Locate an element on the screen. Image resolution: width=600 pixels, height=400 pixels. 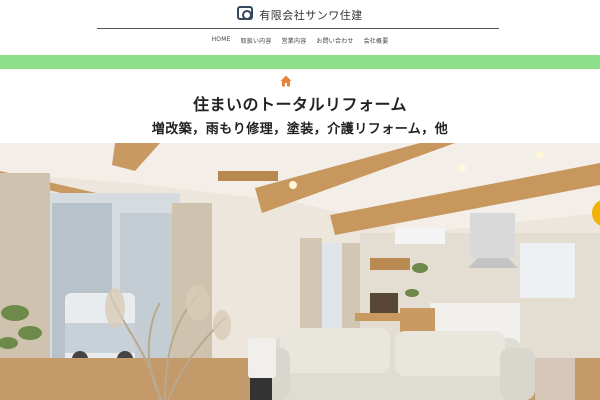
header-divider is located at coordinates (298, 28).